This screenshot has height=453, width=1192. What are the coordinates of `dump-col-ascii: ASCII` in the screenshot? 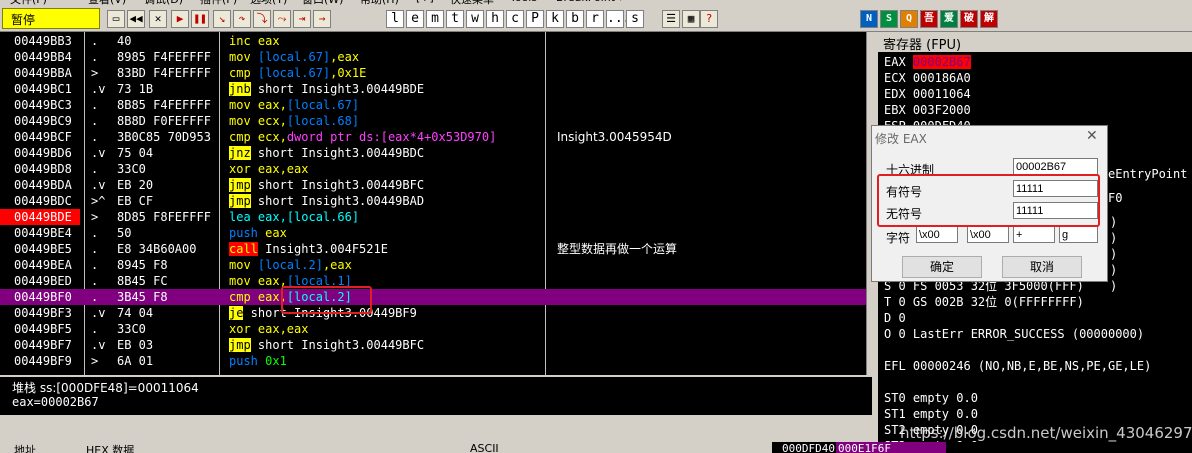 It's located at (484, 447).